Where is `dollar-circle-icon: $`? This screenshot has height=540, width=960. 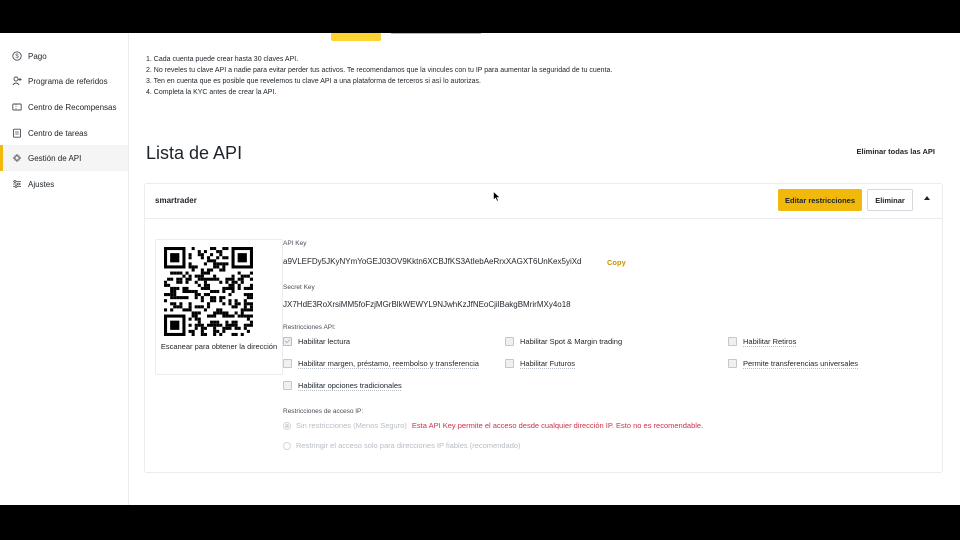
dollar-circle-icon: $ is located at coordinates (17, 56).